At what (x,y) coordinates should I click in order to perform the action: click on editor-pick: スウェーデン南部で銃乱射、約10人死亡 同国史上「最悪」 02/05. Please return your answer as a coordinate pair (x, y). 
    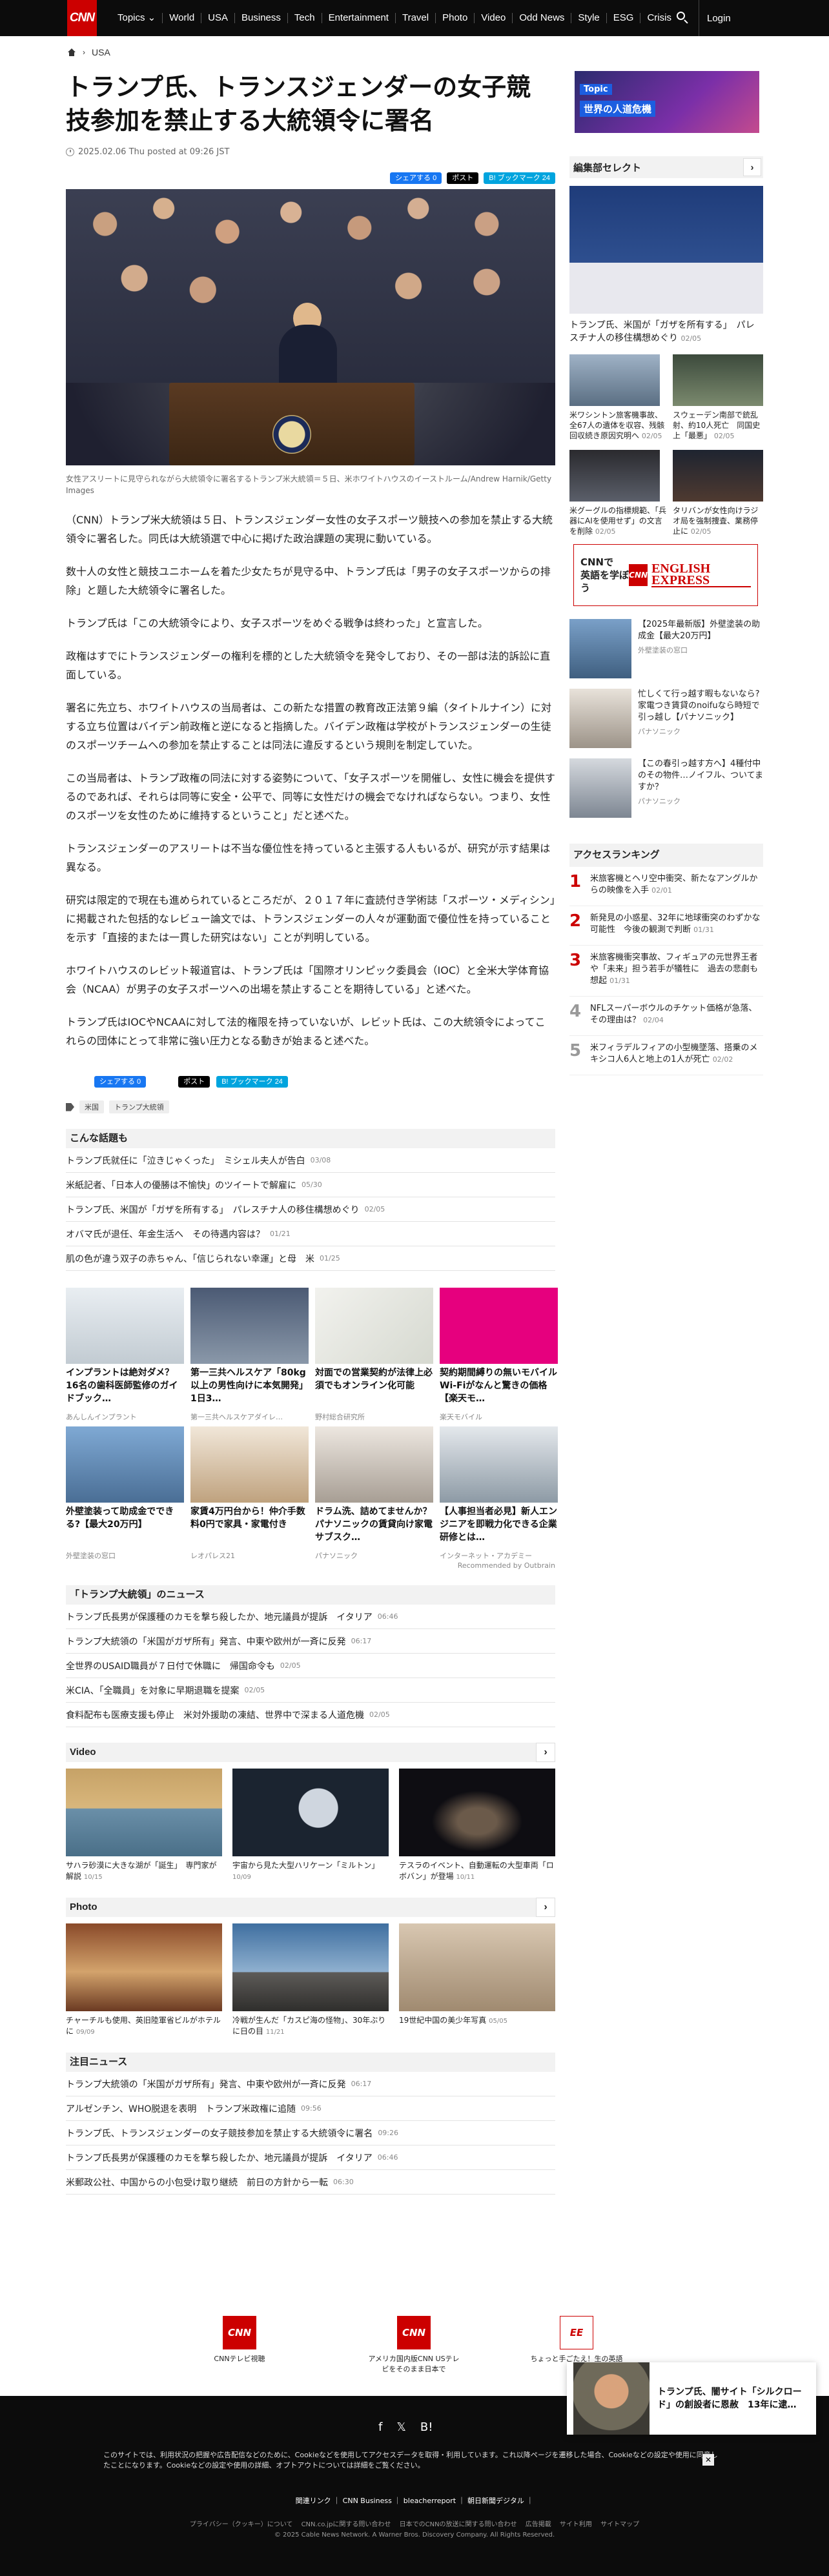
    Looking at the image, I should click on (718, 397).